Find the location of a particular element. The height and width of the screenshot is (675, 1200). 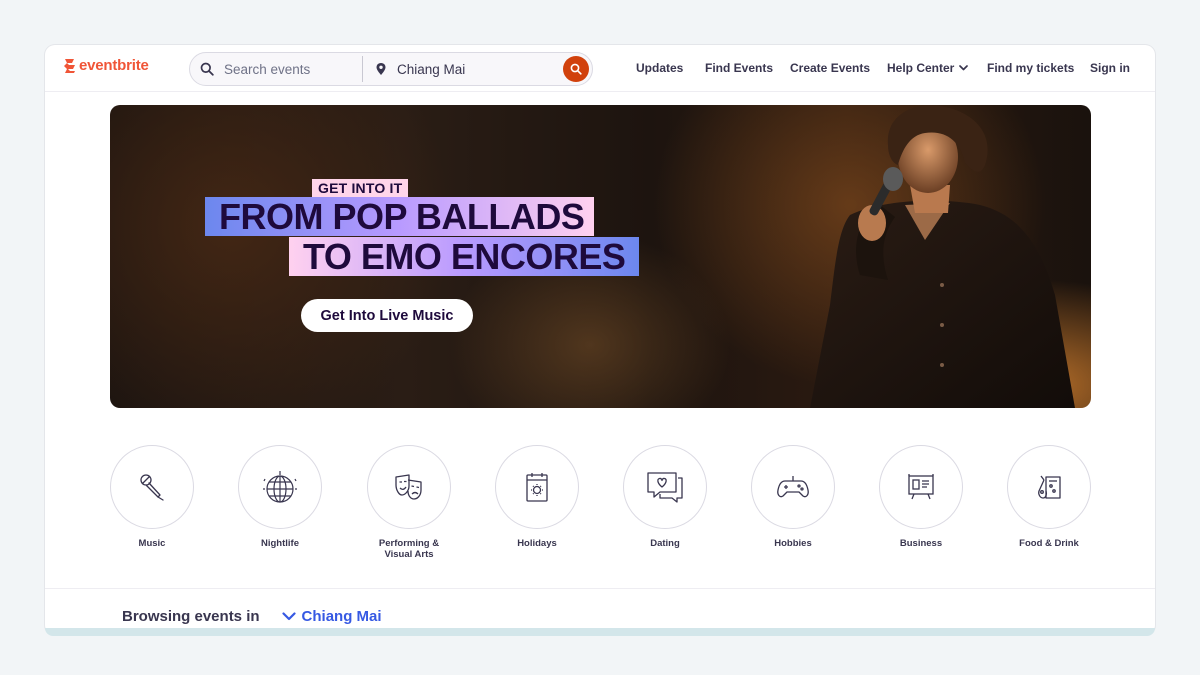

browsing-location-dropdown: Chiang Mai is located at coordinates (331, 616).